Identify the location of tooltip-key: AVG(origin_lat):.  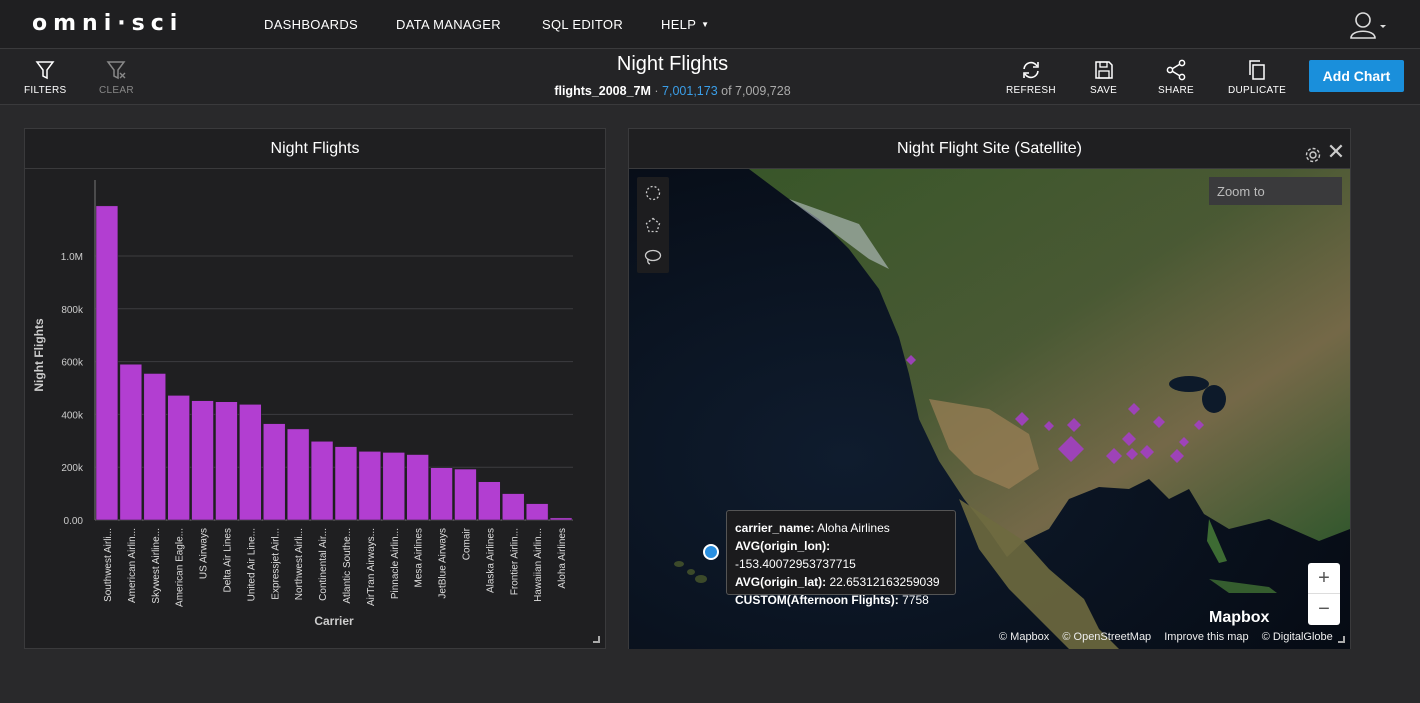
(781, 582).